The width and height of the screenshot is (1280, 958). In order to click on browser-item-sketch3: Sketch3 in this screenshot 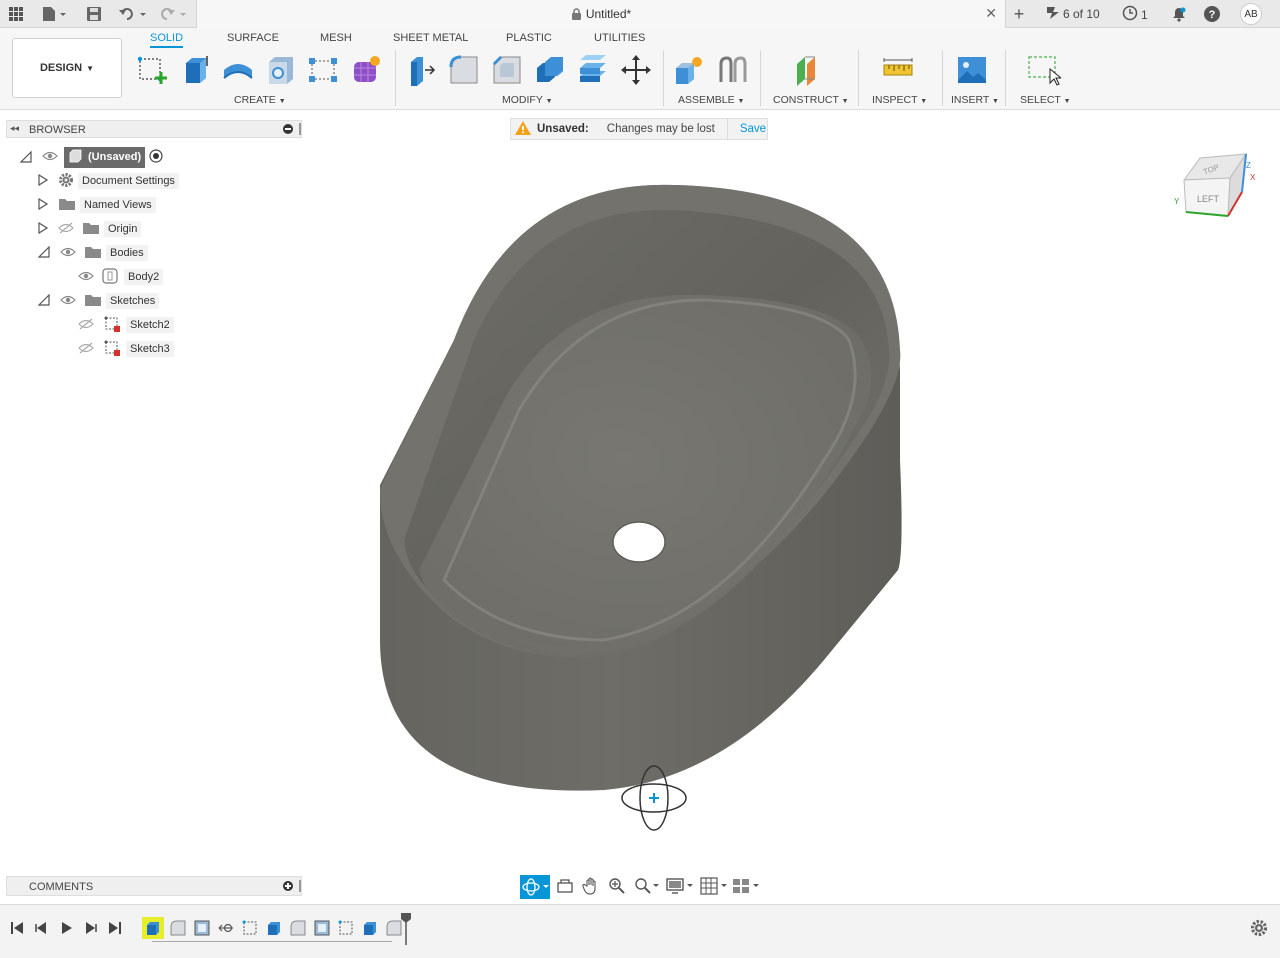, I will do `click(126, 349)`.